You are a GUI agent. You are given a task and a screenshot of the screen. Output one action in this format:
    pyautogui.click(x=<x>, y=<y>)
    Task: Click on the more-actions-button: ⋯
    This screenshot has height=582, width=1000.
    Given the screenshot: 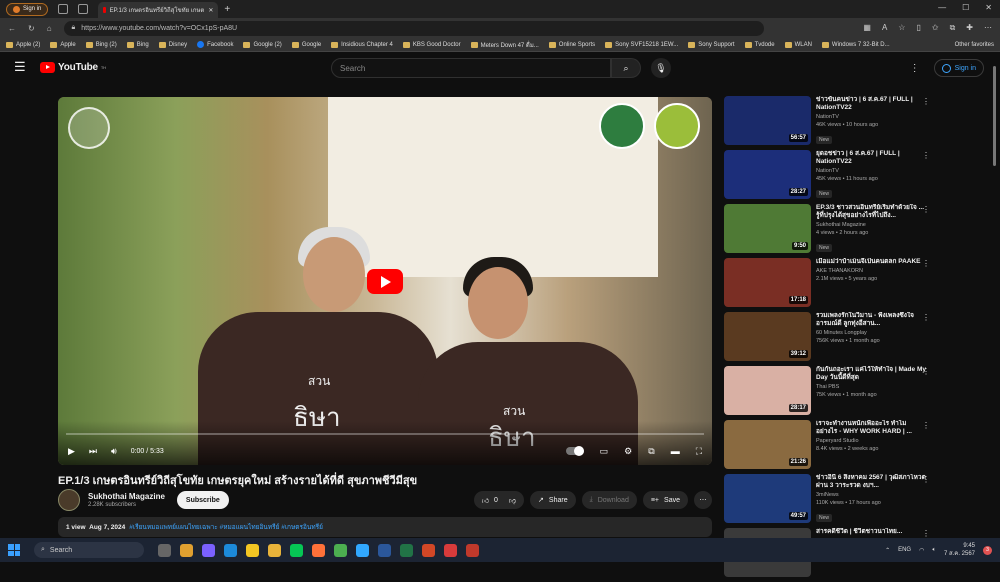 What is the action you would take?
    pyautogui.click(x=703, y=500)
    